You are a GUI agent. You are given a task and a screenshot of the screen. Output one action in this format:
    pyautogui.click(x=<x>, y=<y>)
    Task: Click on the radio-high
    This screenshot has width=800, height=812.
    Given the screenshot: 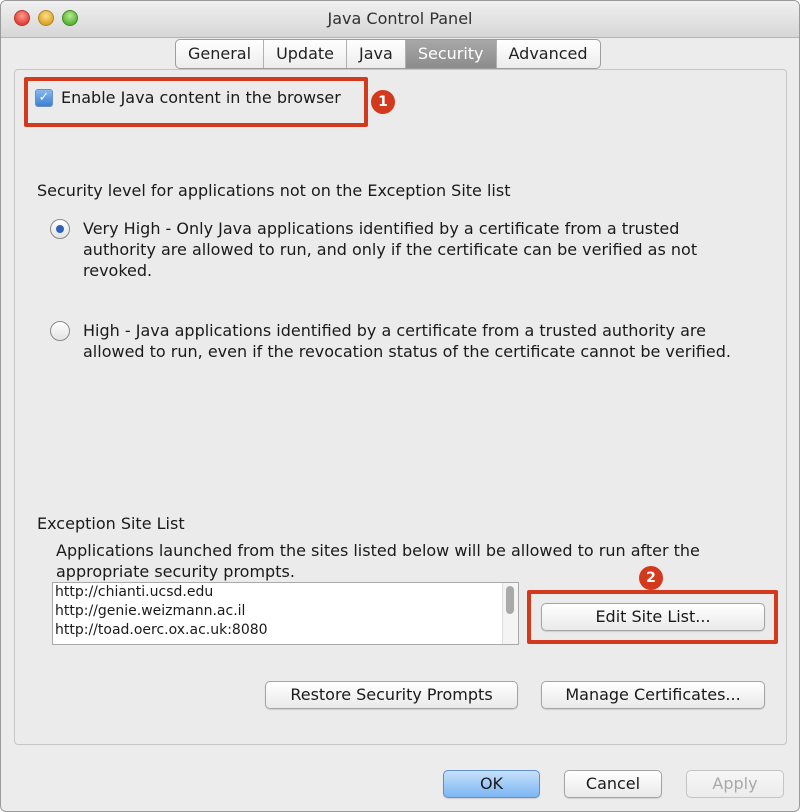 What is the action you would take?
    pyautogui.click(x=60, y=331)
    